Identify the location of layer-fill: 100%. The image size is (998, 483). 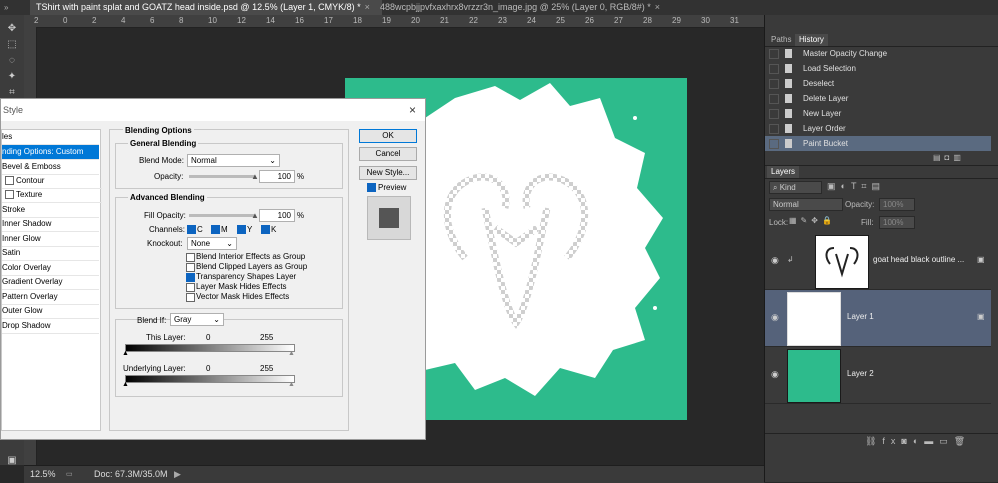
(897, 222).